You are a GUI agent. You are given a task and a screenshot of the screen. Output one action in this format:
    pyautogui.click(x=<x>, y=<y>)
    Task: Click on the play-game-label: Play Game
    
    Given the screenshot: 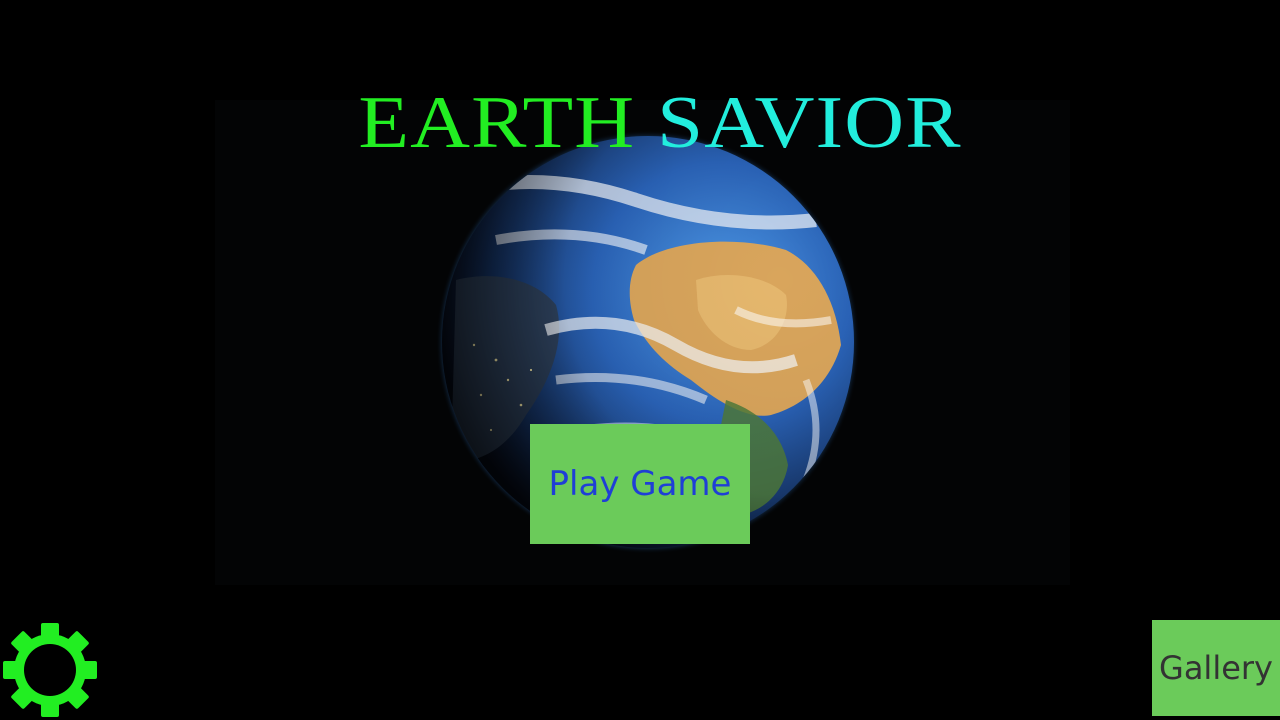 What is the action you would take?
    pyautogui.click(x=640, y=484)
    